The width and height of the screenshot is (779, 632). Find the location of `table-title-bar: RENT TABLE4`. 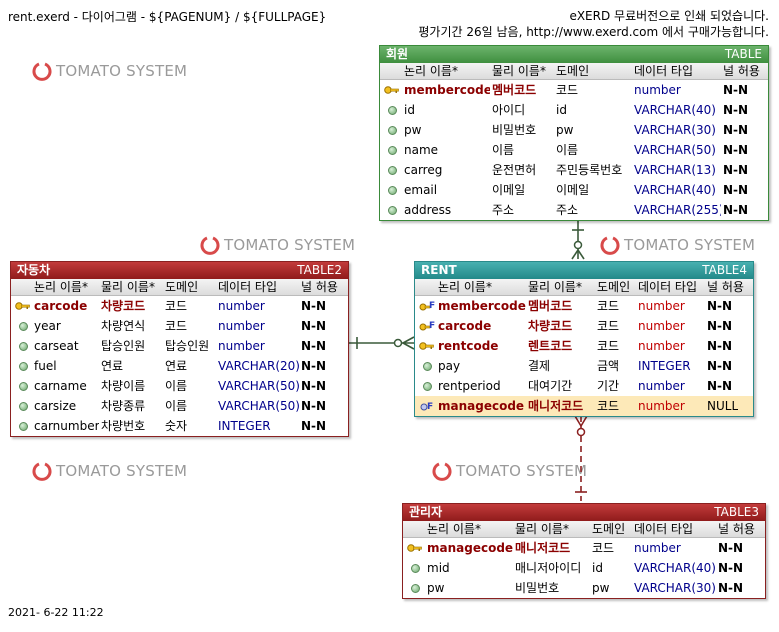

table-title-bar: RENT TABLE4 is located at coordinates (584, 270).